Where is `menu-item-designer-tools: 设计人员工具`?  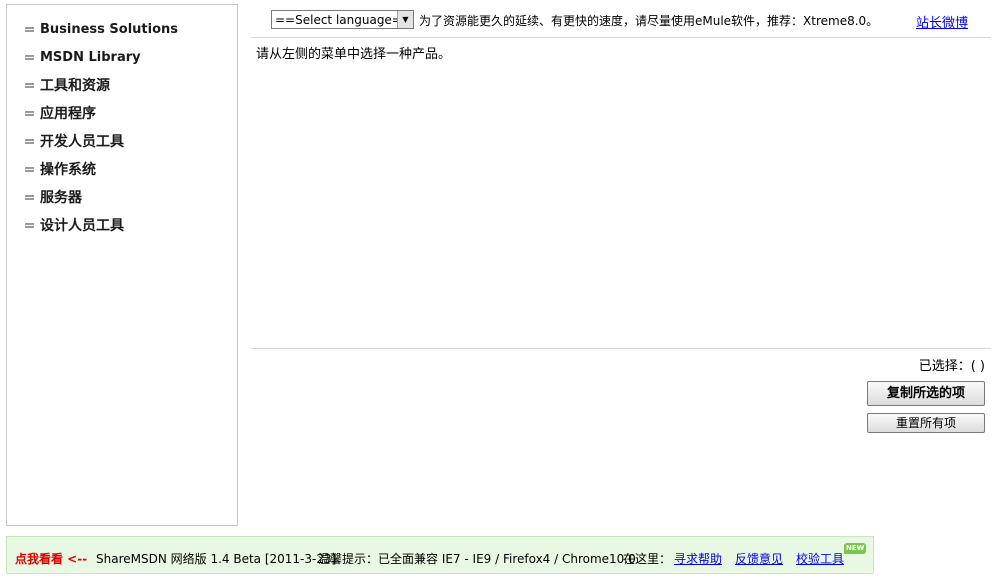 menu-item-designer-tools: 设计人员工具 is located at coordinates (74, 225).